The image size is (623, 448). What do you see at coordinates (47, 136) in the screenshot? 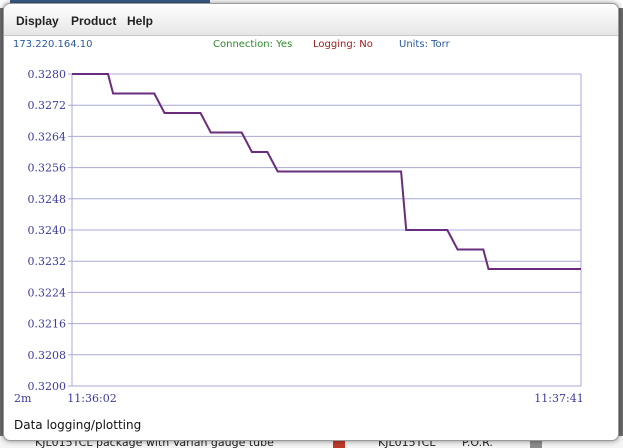
I see `y-tick-label: 0.3264` at bounding box center [47, 136].